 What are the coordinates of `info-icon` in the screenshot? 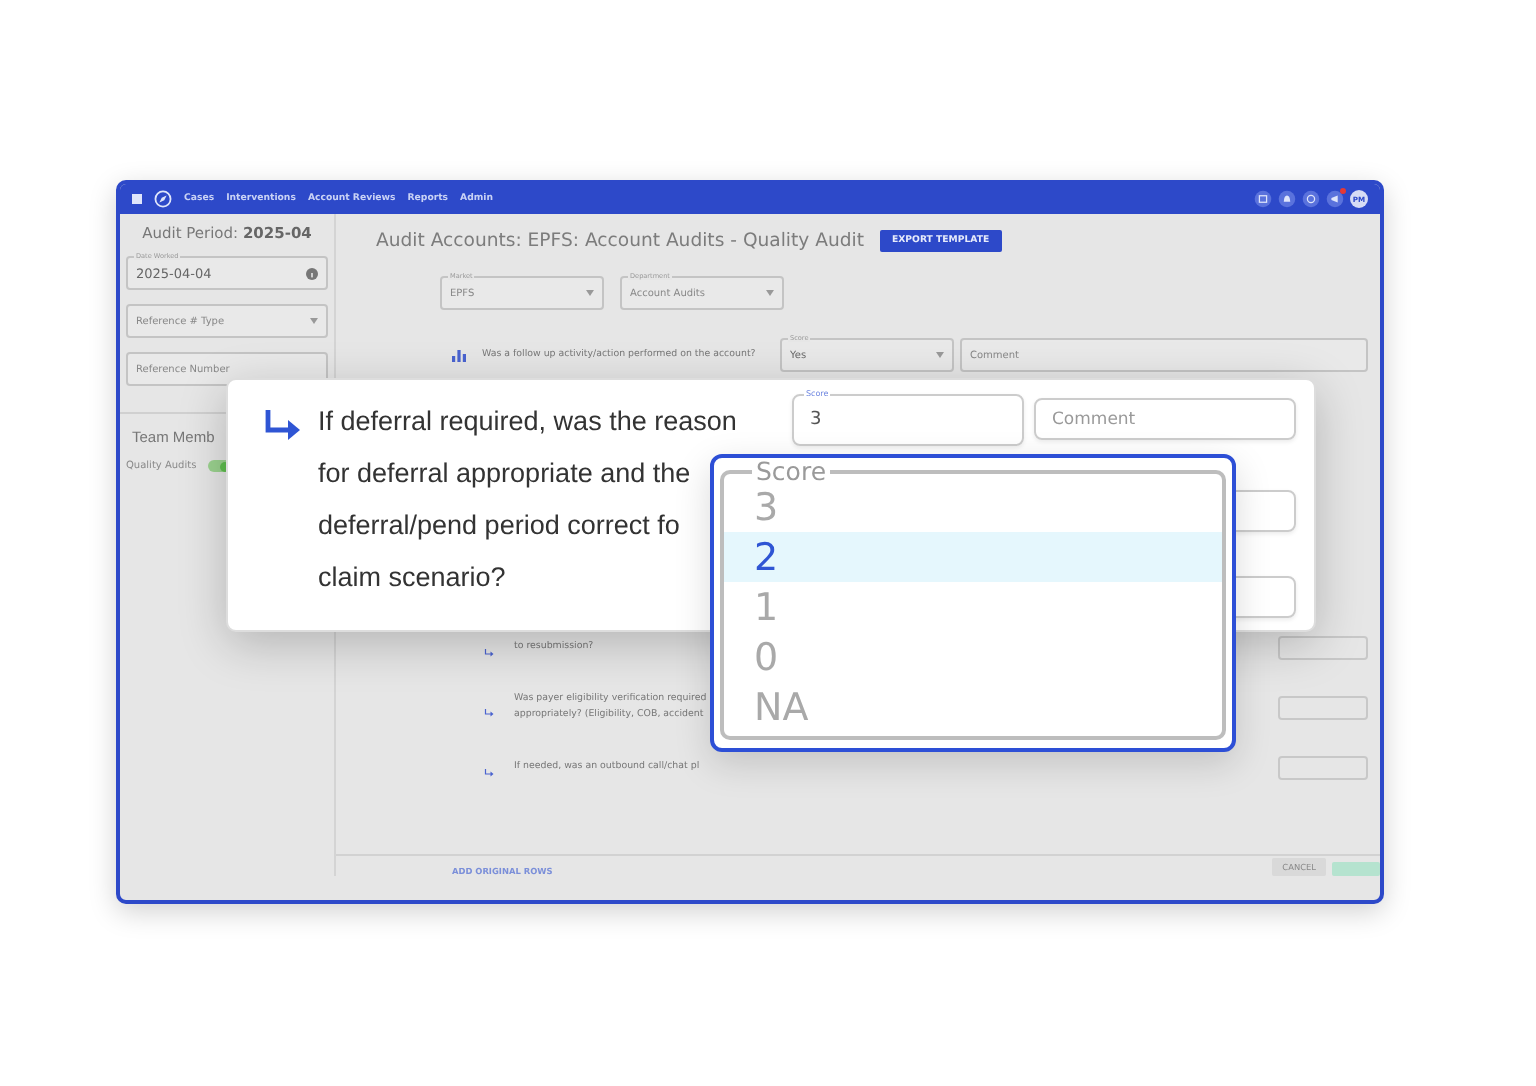 It's located at (312, 273).